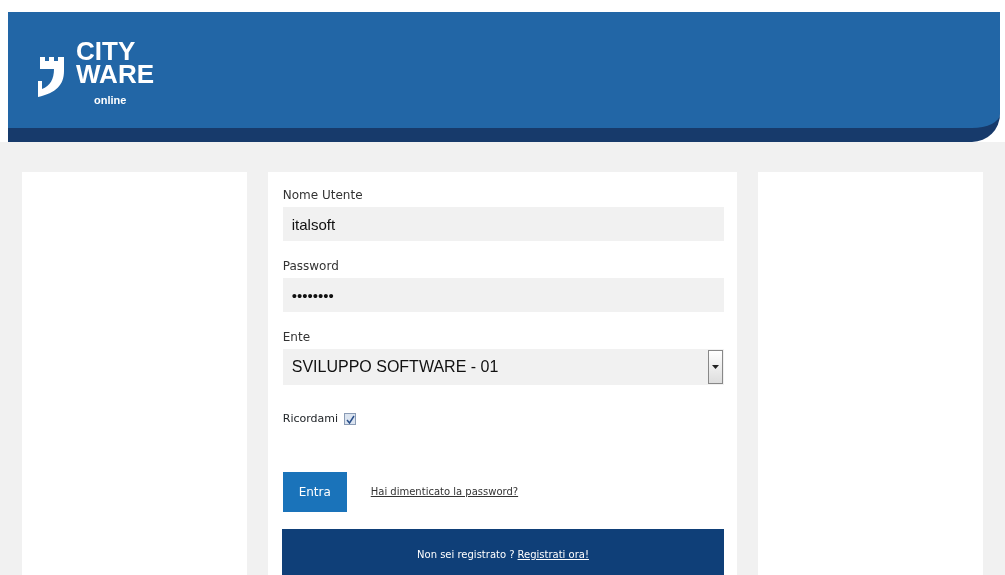 The image size is (1005, 575). Describe the element at coordinates (350, 419) in the screenshot. I see `checkbox` at that location.